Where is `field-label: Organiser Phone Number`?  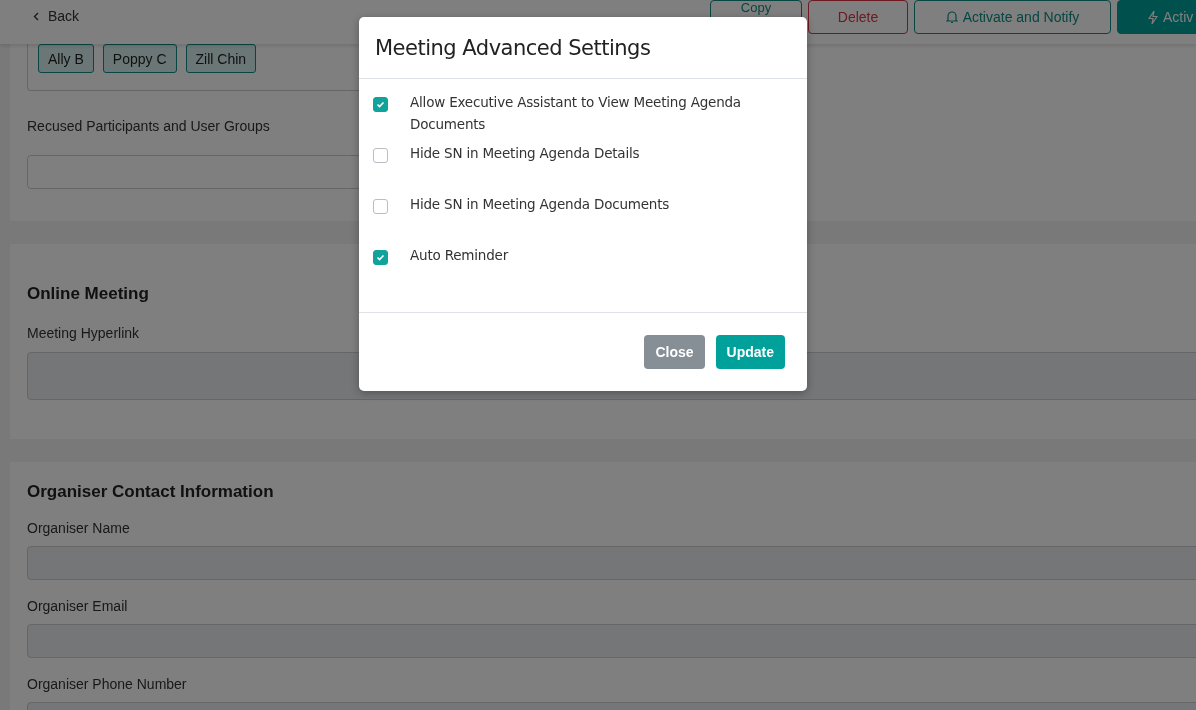 field-label: Organiser Phone Number is located at coordinates (107, 684).